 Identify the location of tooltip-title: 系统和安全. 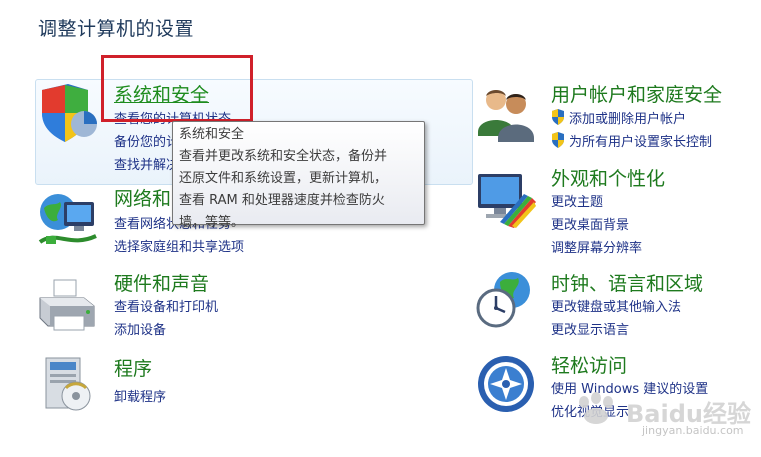
(212, 134).